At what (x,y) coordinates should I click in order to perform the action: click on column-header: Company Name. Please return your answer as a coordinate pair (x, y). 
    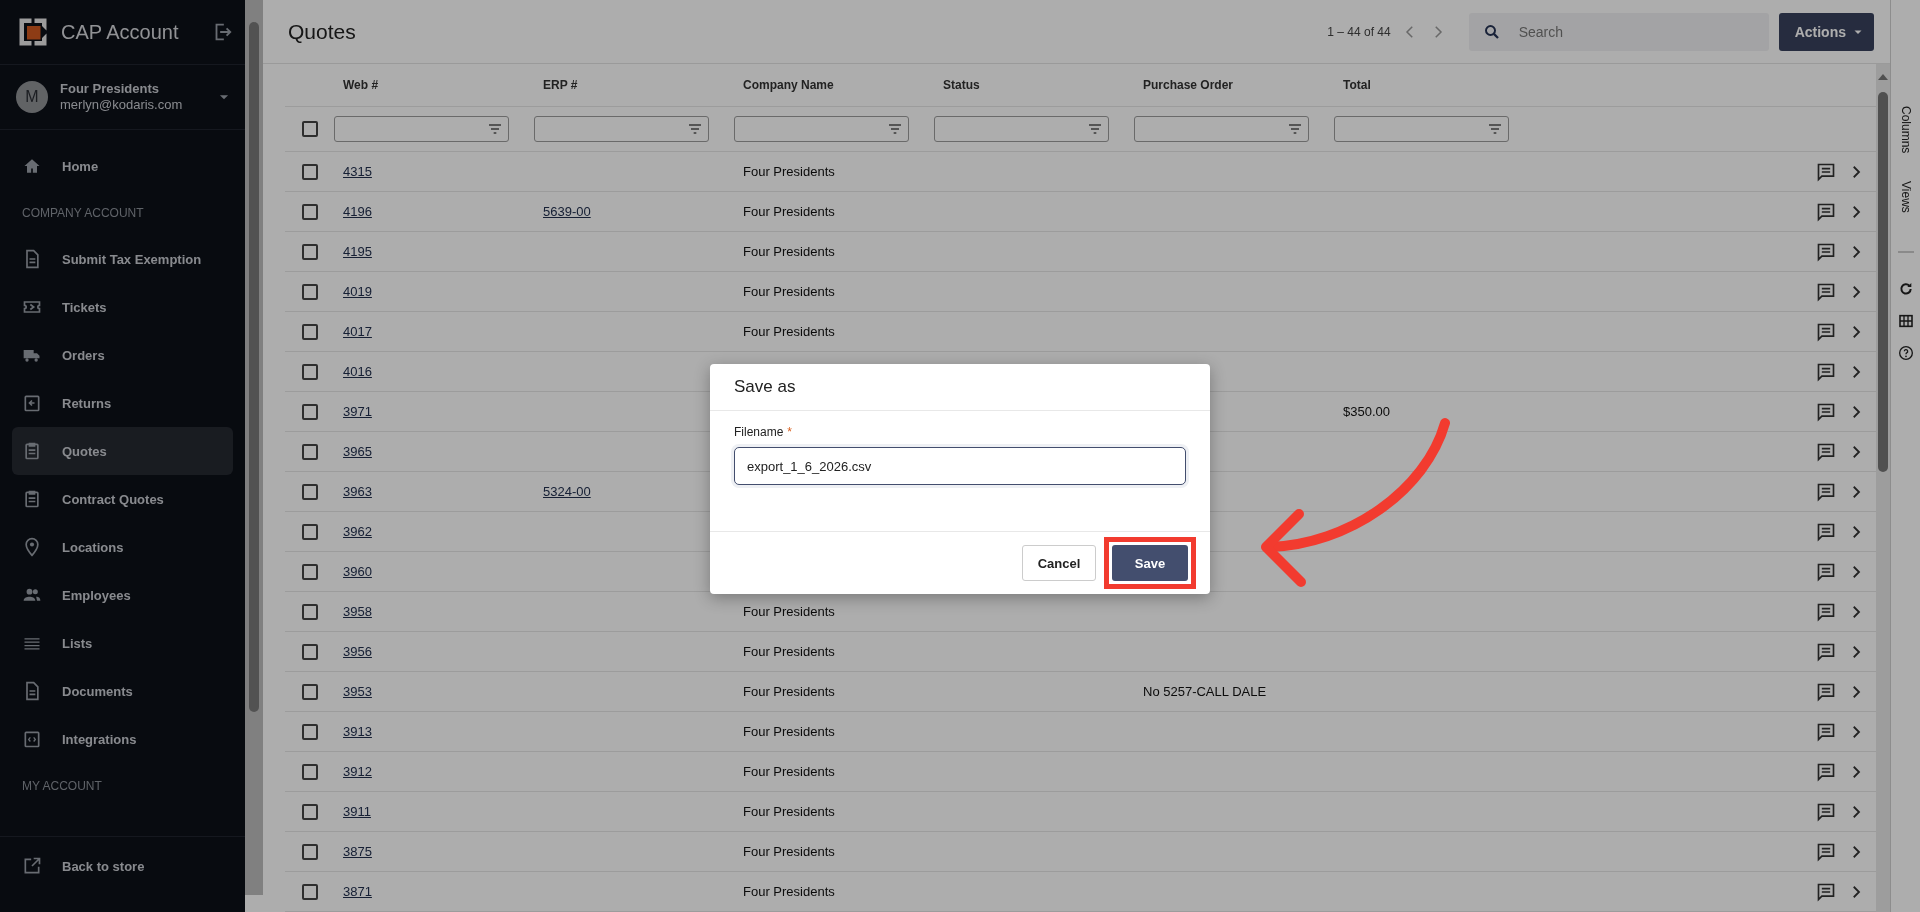
    Looking at the image, I should click on (784, 85).